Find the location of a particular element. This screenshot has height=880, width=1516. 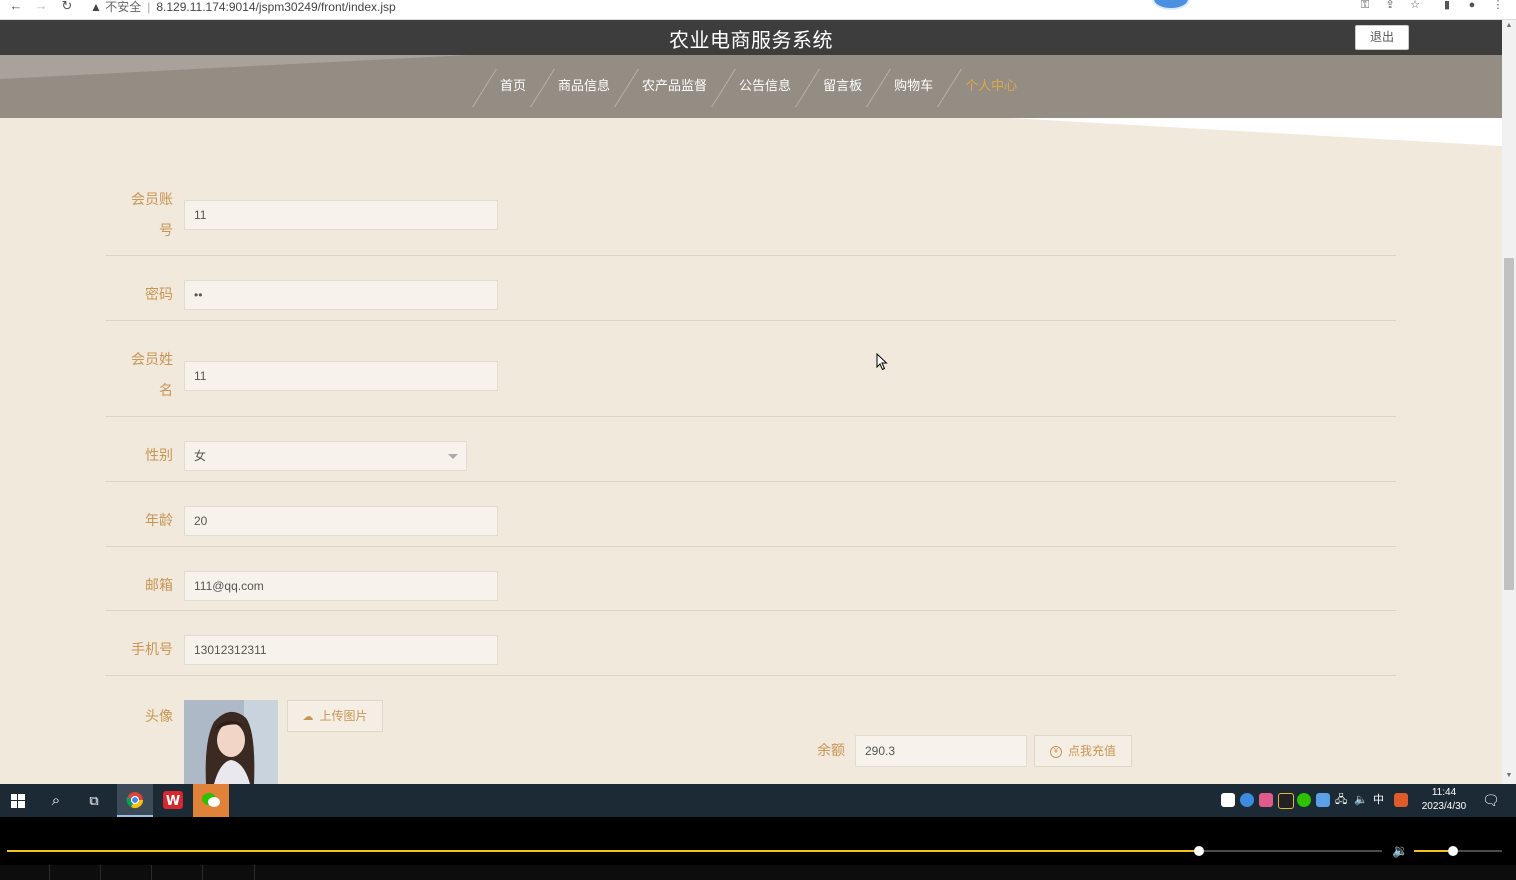

playback-progress-fill is located at coordinates (603, 851).